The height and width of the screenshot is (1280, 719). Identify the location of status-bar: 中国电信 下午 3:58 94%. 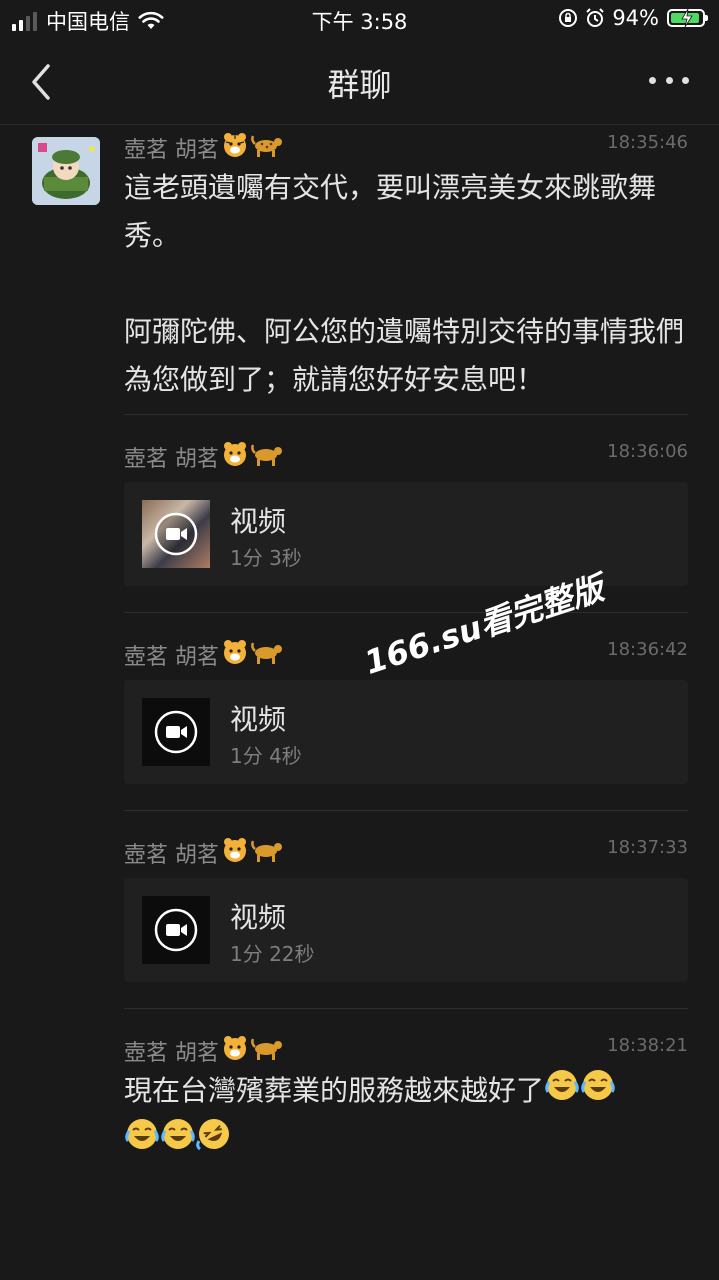
(359, 20).